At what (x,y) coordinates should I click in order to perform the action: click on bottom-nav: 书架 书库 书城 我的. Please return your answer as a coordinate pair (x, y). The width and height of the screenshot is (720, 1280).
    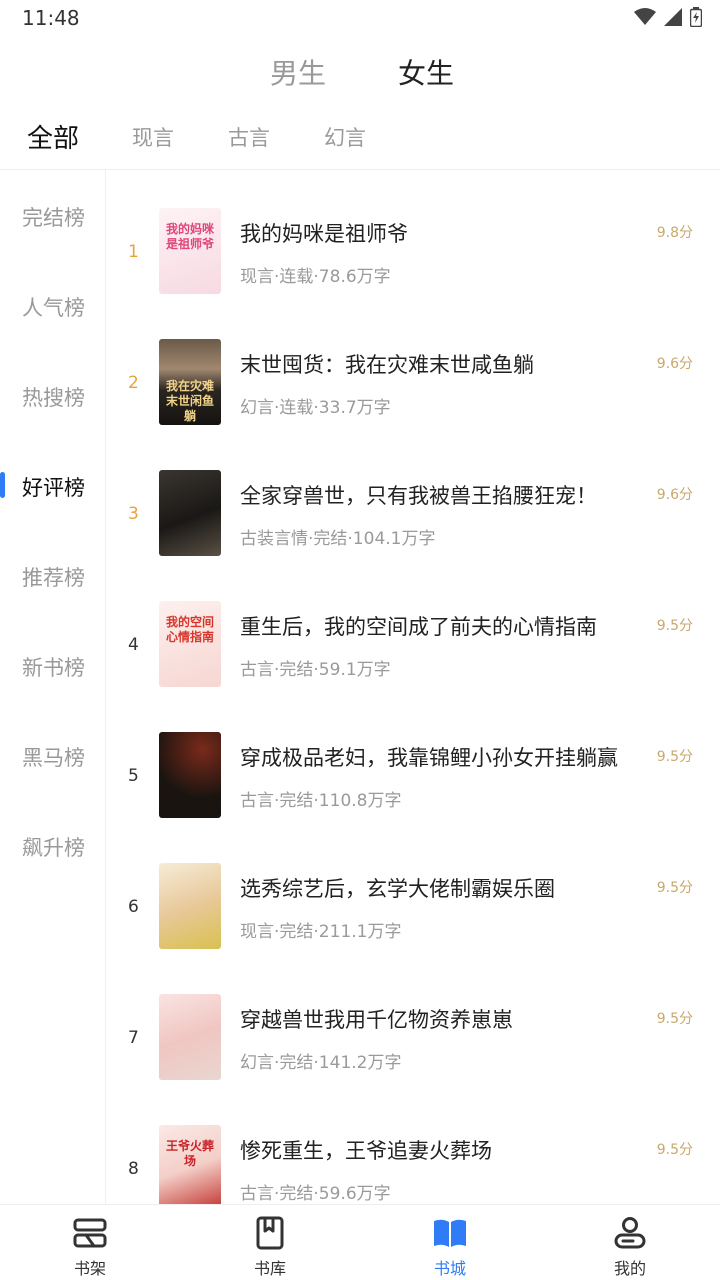
    Looking at the image, I should click on (360, 1242).